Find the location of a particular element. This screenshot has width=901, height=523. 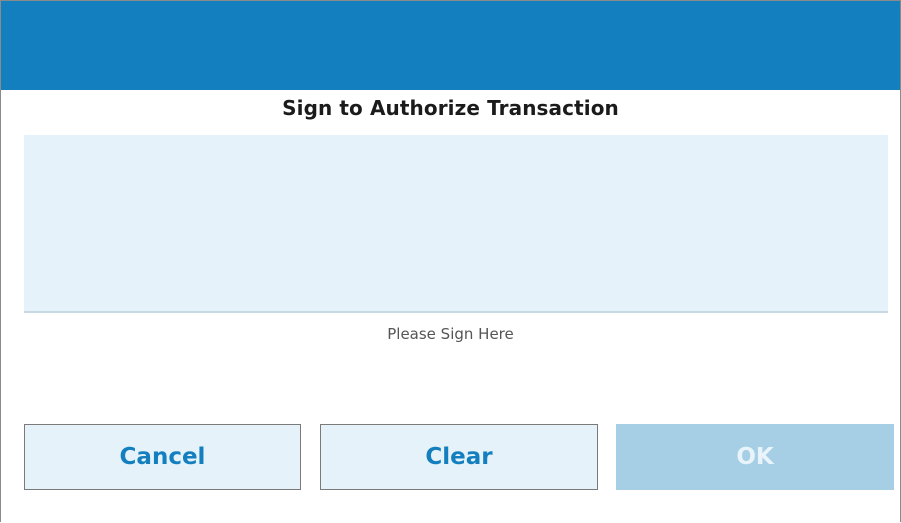

signature-hint: Please Sign Here is located at coordinates (450, 334).